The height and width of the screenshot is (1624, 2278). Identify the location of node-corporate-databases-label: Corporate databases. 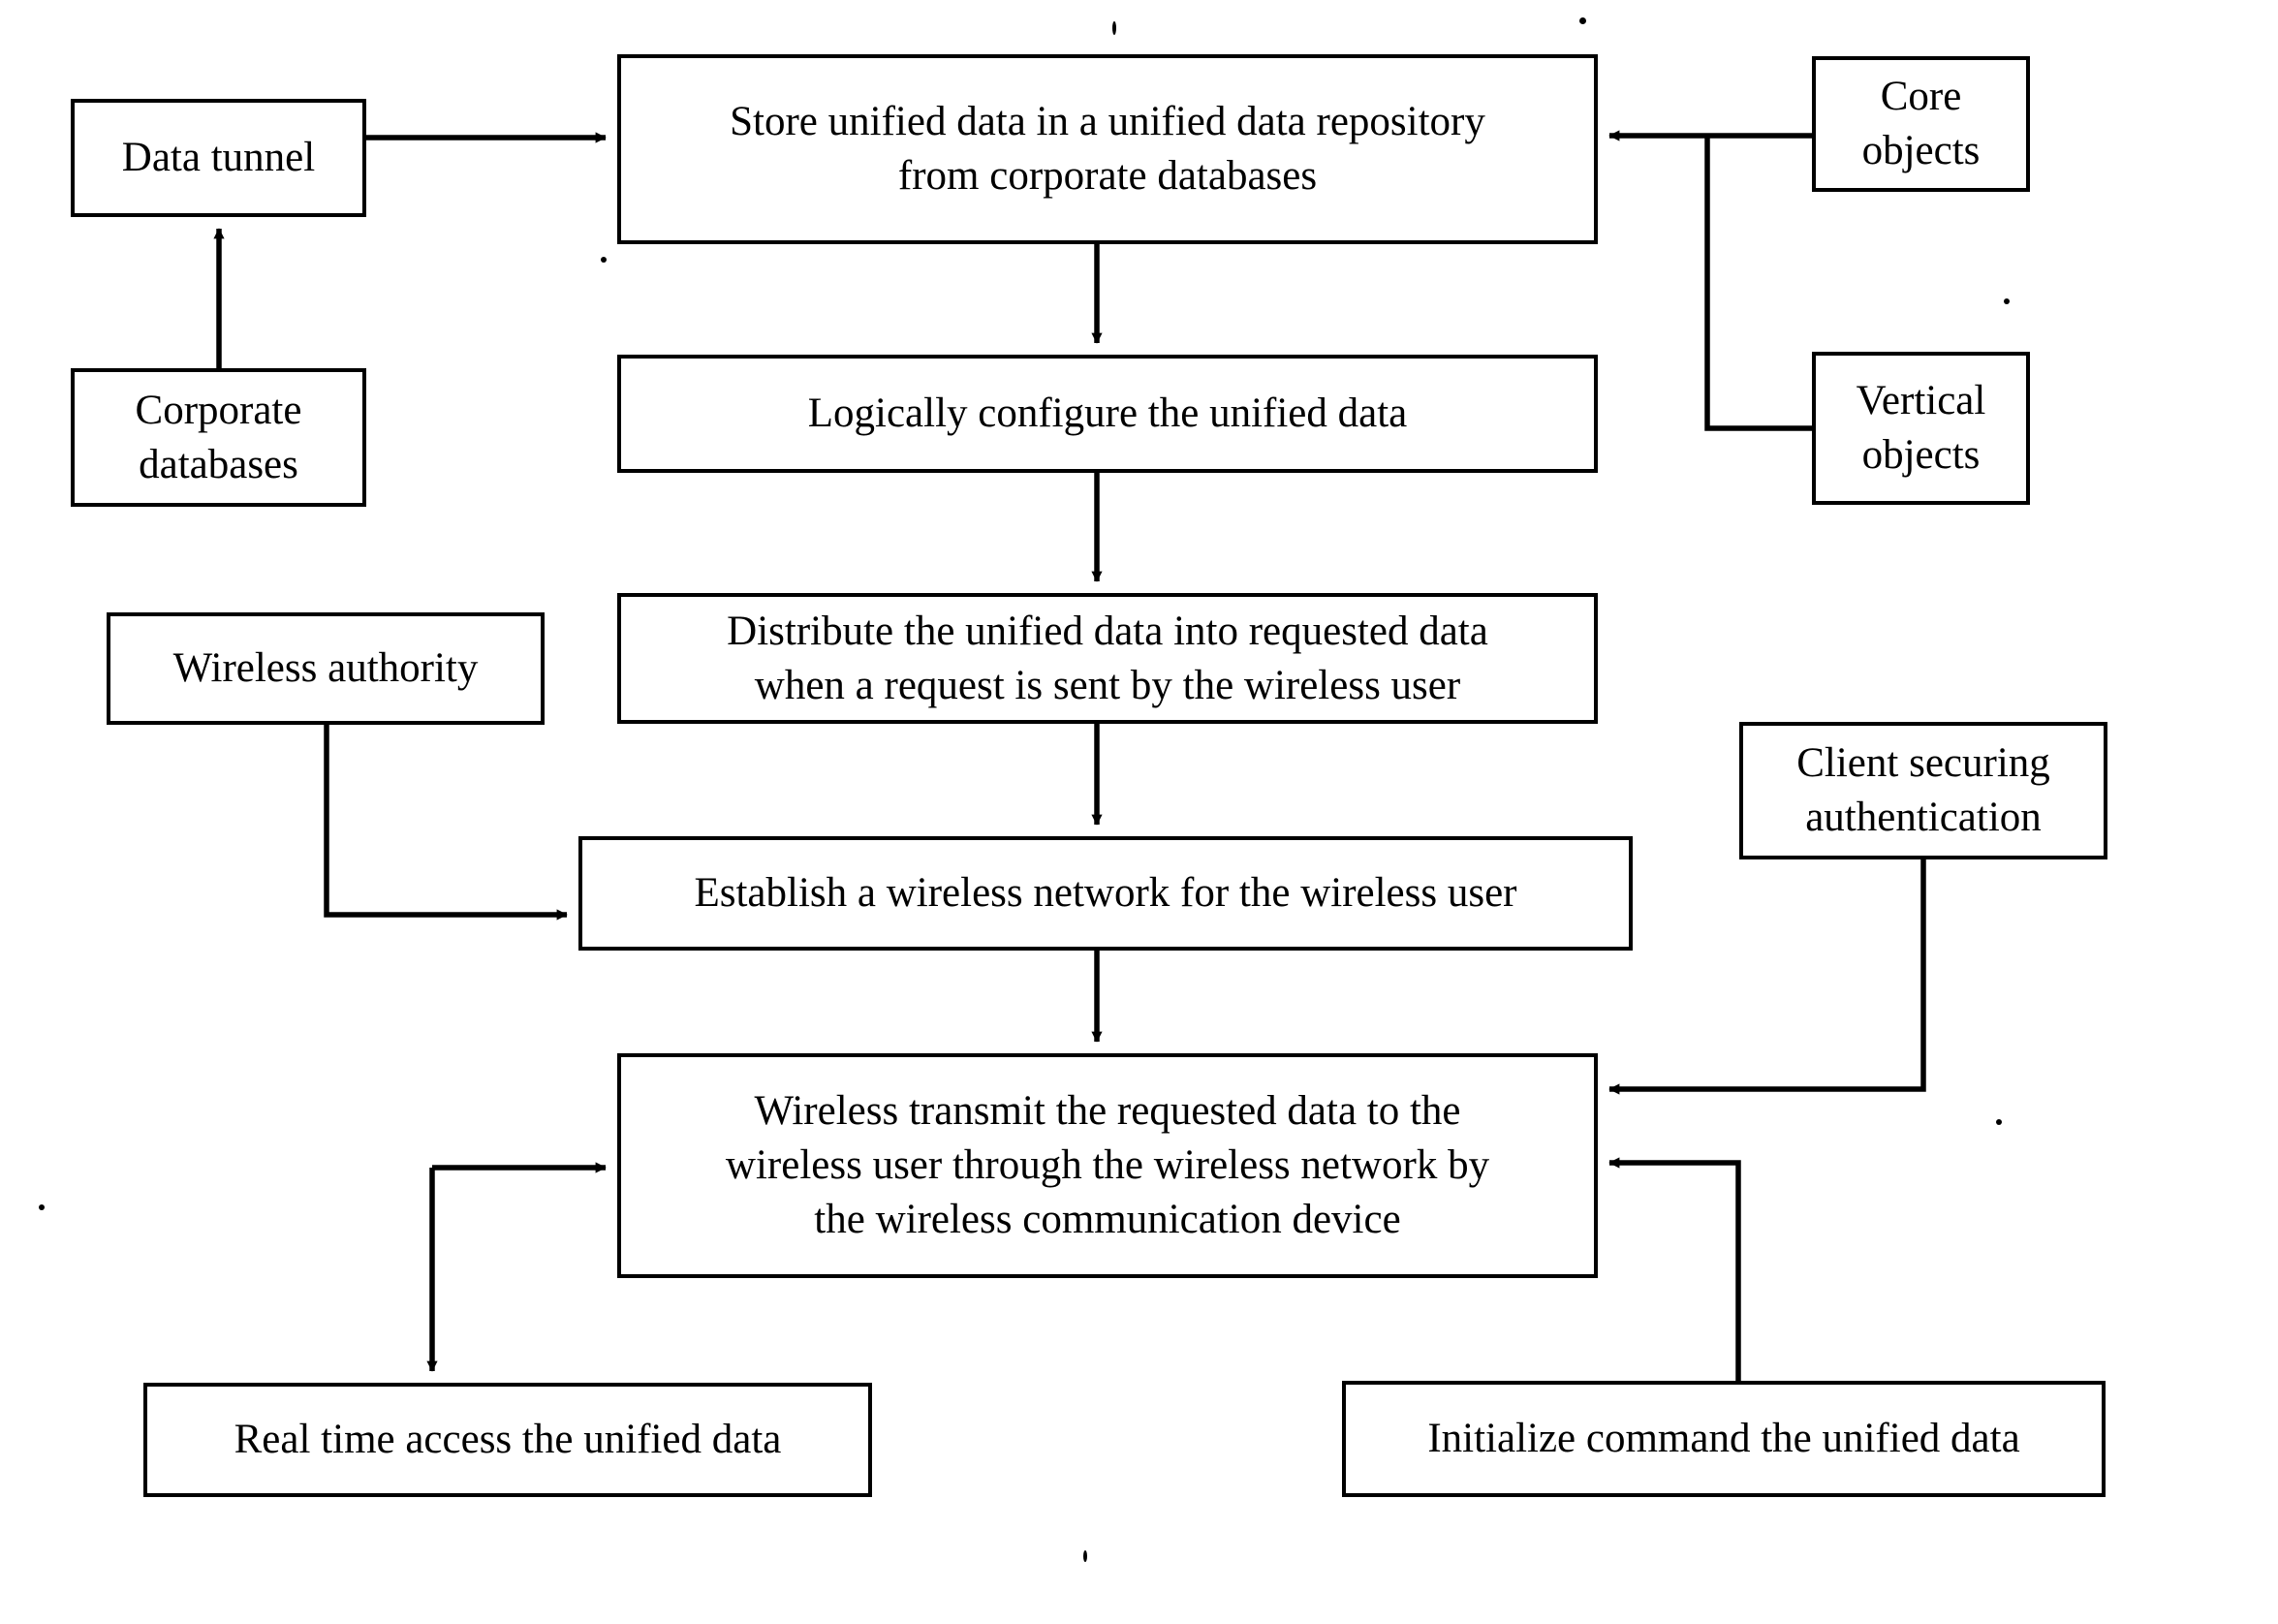
(218, 437).